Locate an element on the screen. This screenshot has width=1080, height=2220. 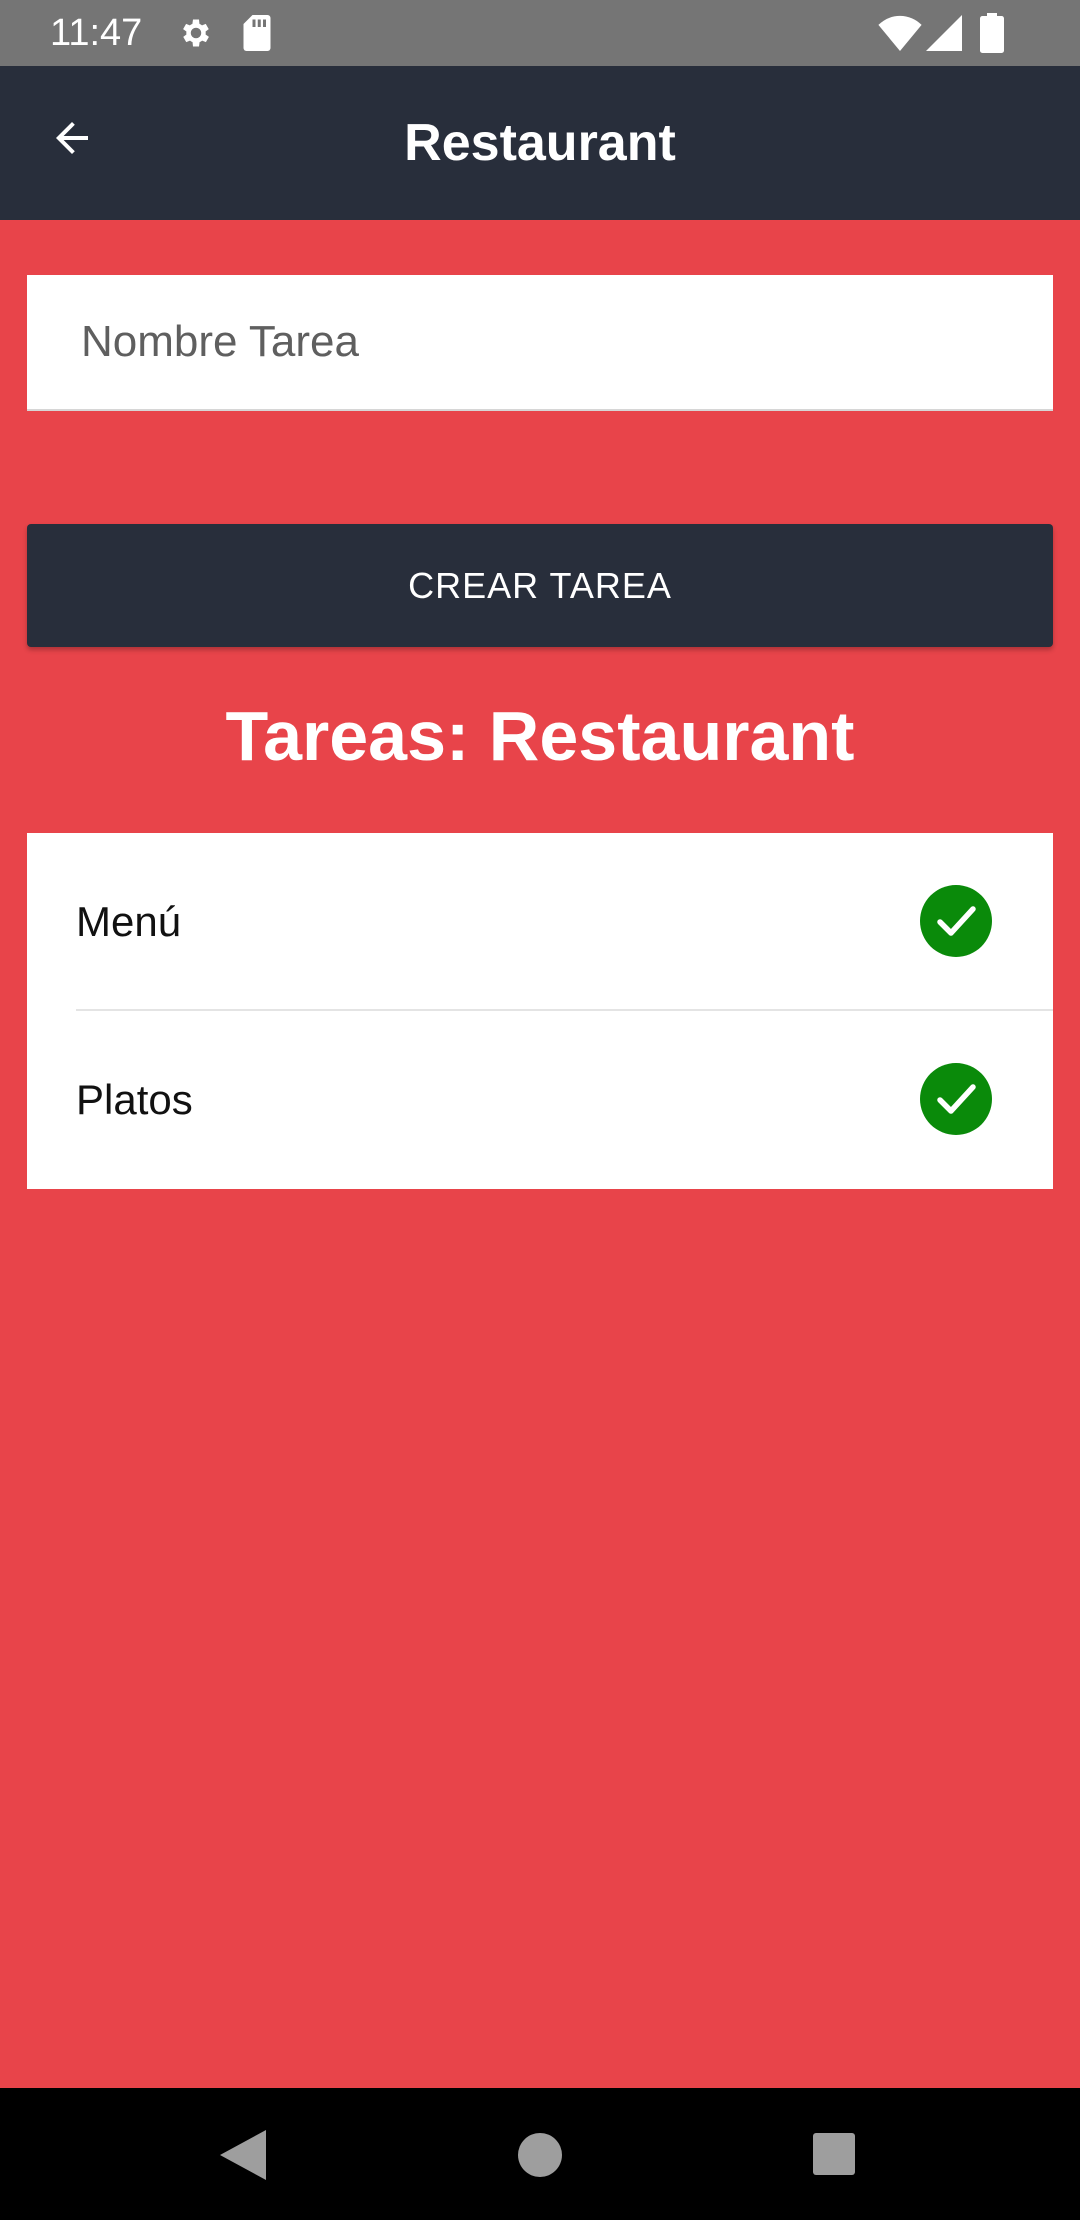
nav-home-icon is located at coordinates (540, 2155).